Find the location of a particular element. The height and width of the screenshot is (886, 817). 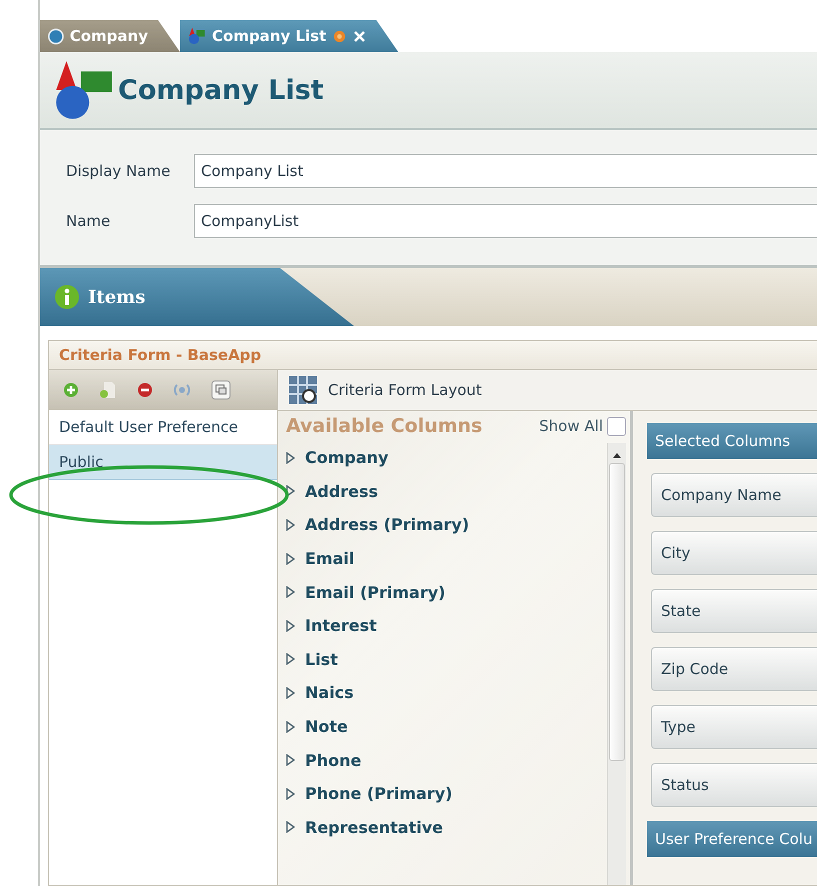

tree-item: Email (Primary) is located at coordinates (442, 592).